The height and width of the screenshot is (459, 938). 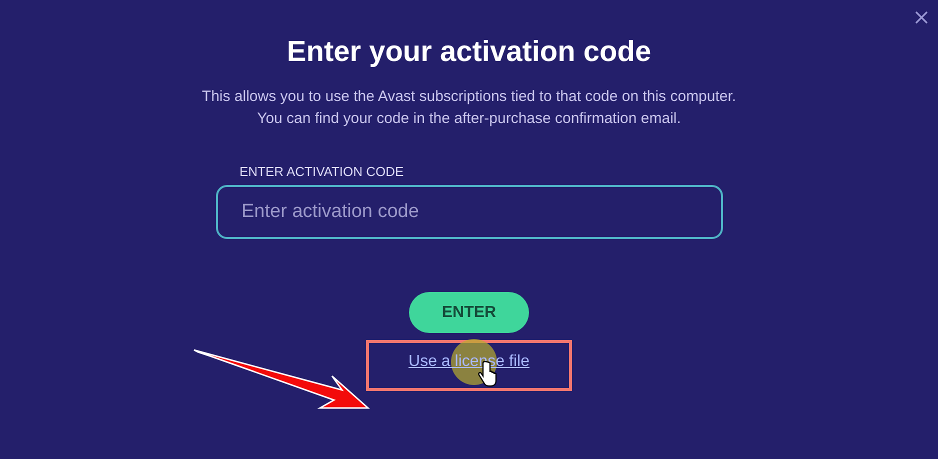 I want to click on description-text: This allows you to use the Avast subscriptions tied to that code on this computer., so click(x=469, y=97).